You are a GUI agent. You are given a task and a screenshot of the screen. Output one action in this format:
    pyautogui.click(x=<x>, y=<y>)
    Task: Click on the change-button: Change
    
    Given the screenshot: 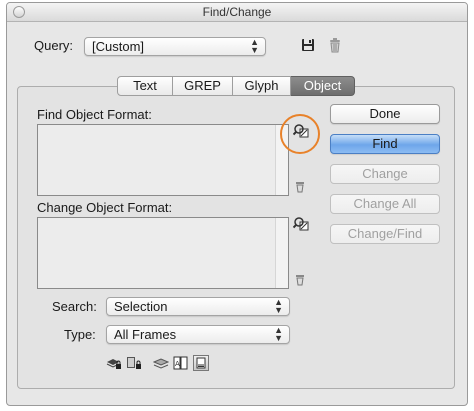 What is the action you would take?
    pyautogui.click(x=385, y=174)
    